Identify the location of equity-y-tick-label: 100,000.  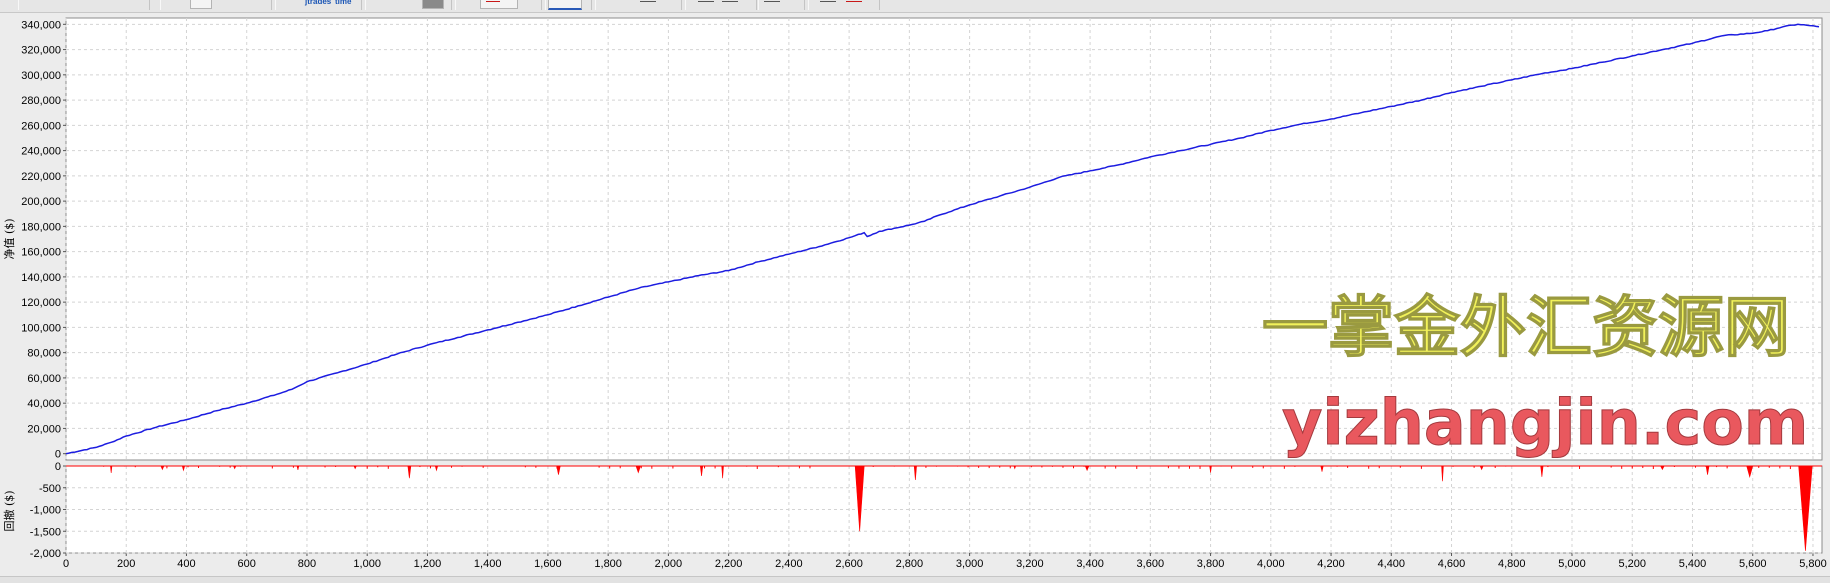
(41, 328).